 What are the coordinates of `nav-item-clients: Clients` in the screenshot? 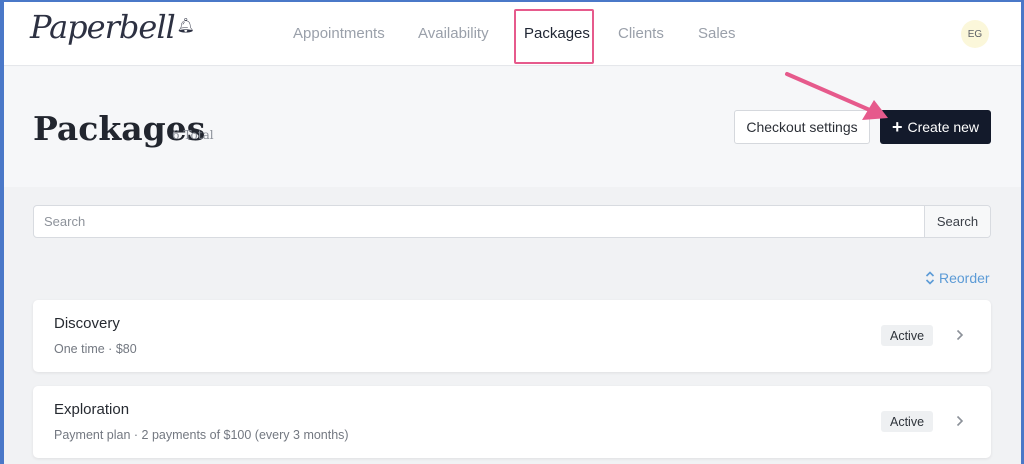 It's located at (641, 33).